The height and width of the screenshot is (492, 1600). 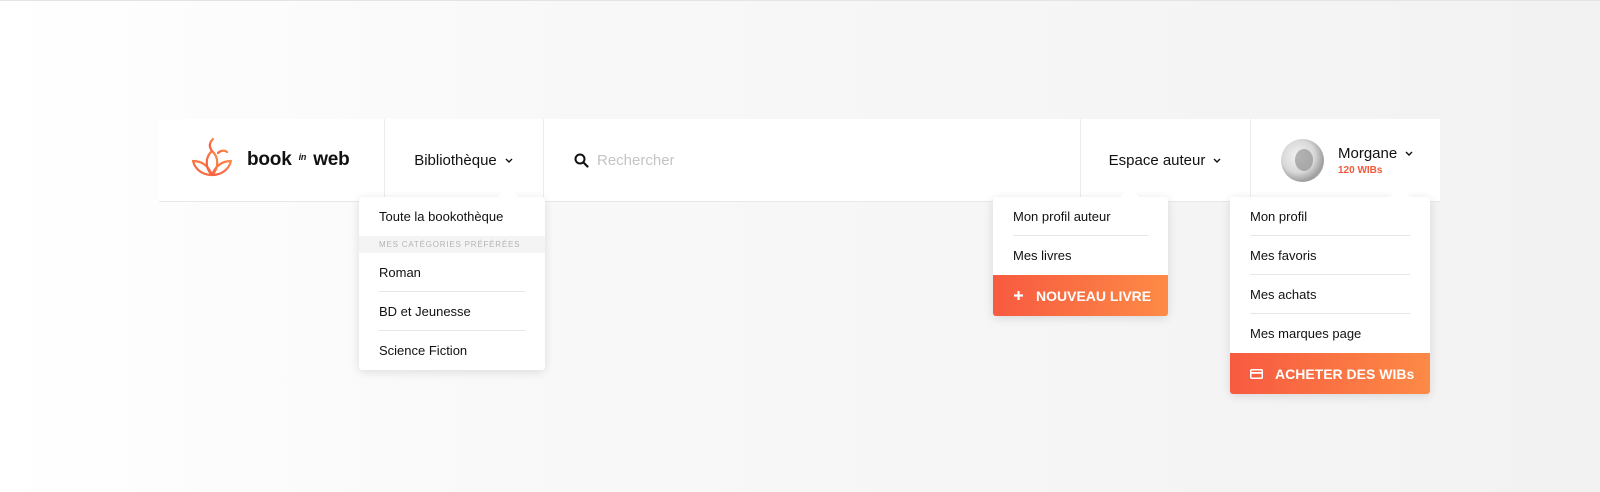 I want to click on top-divider, so click(x=800, y=0).